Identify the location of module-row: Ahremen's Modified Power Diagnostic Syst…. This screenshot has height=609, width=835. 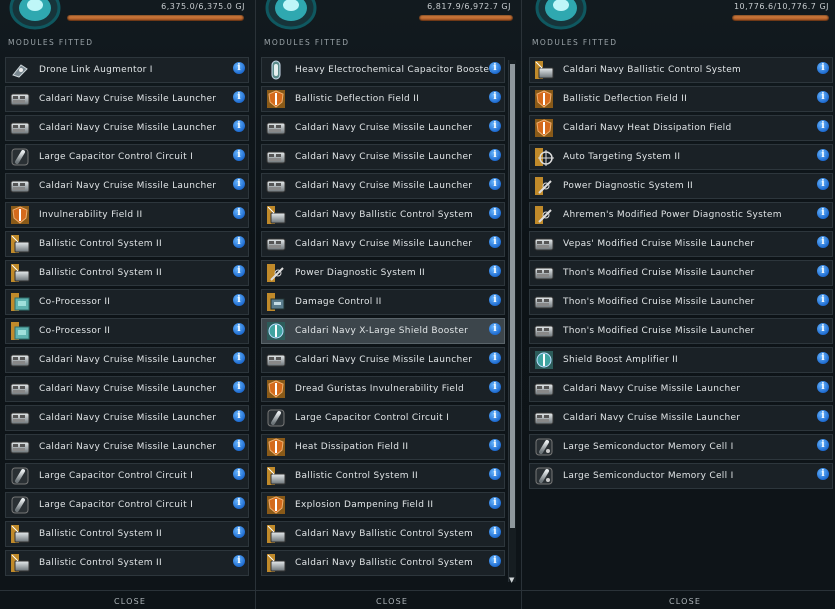
(681, 215).